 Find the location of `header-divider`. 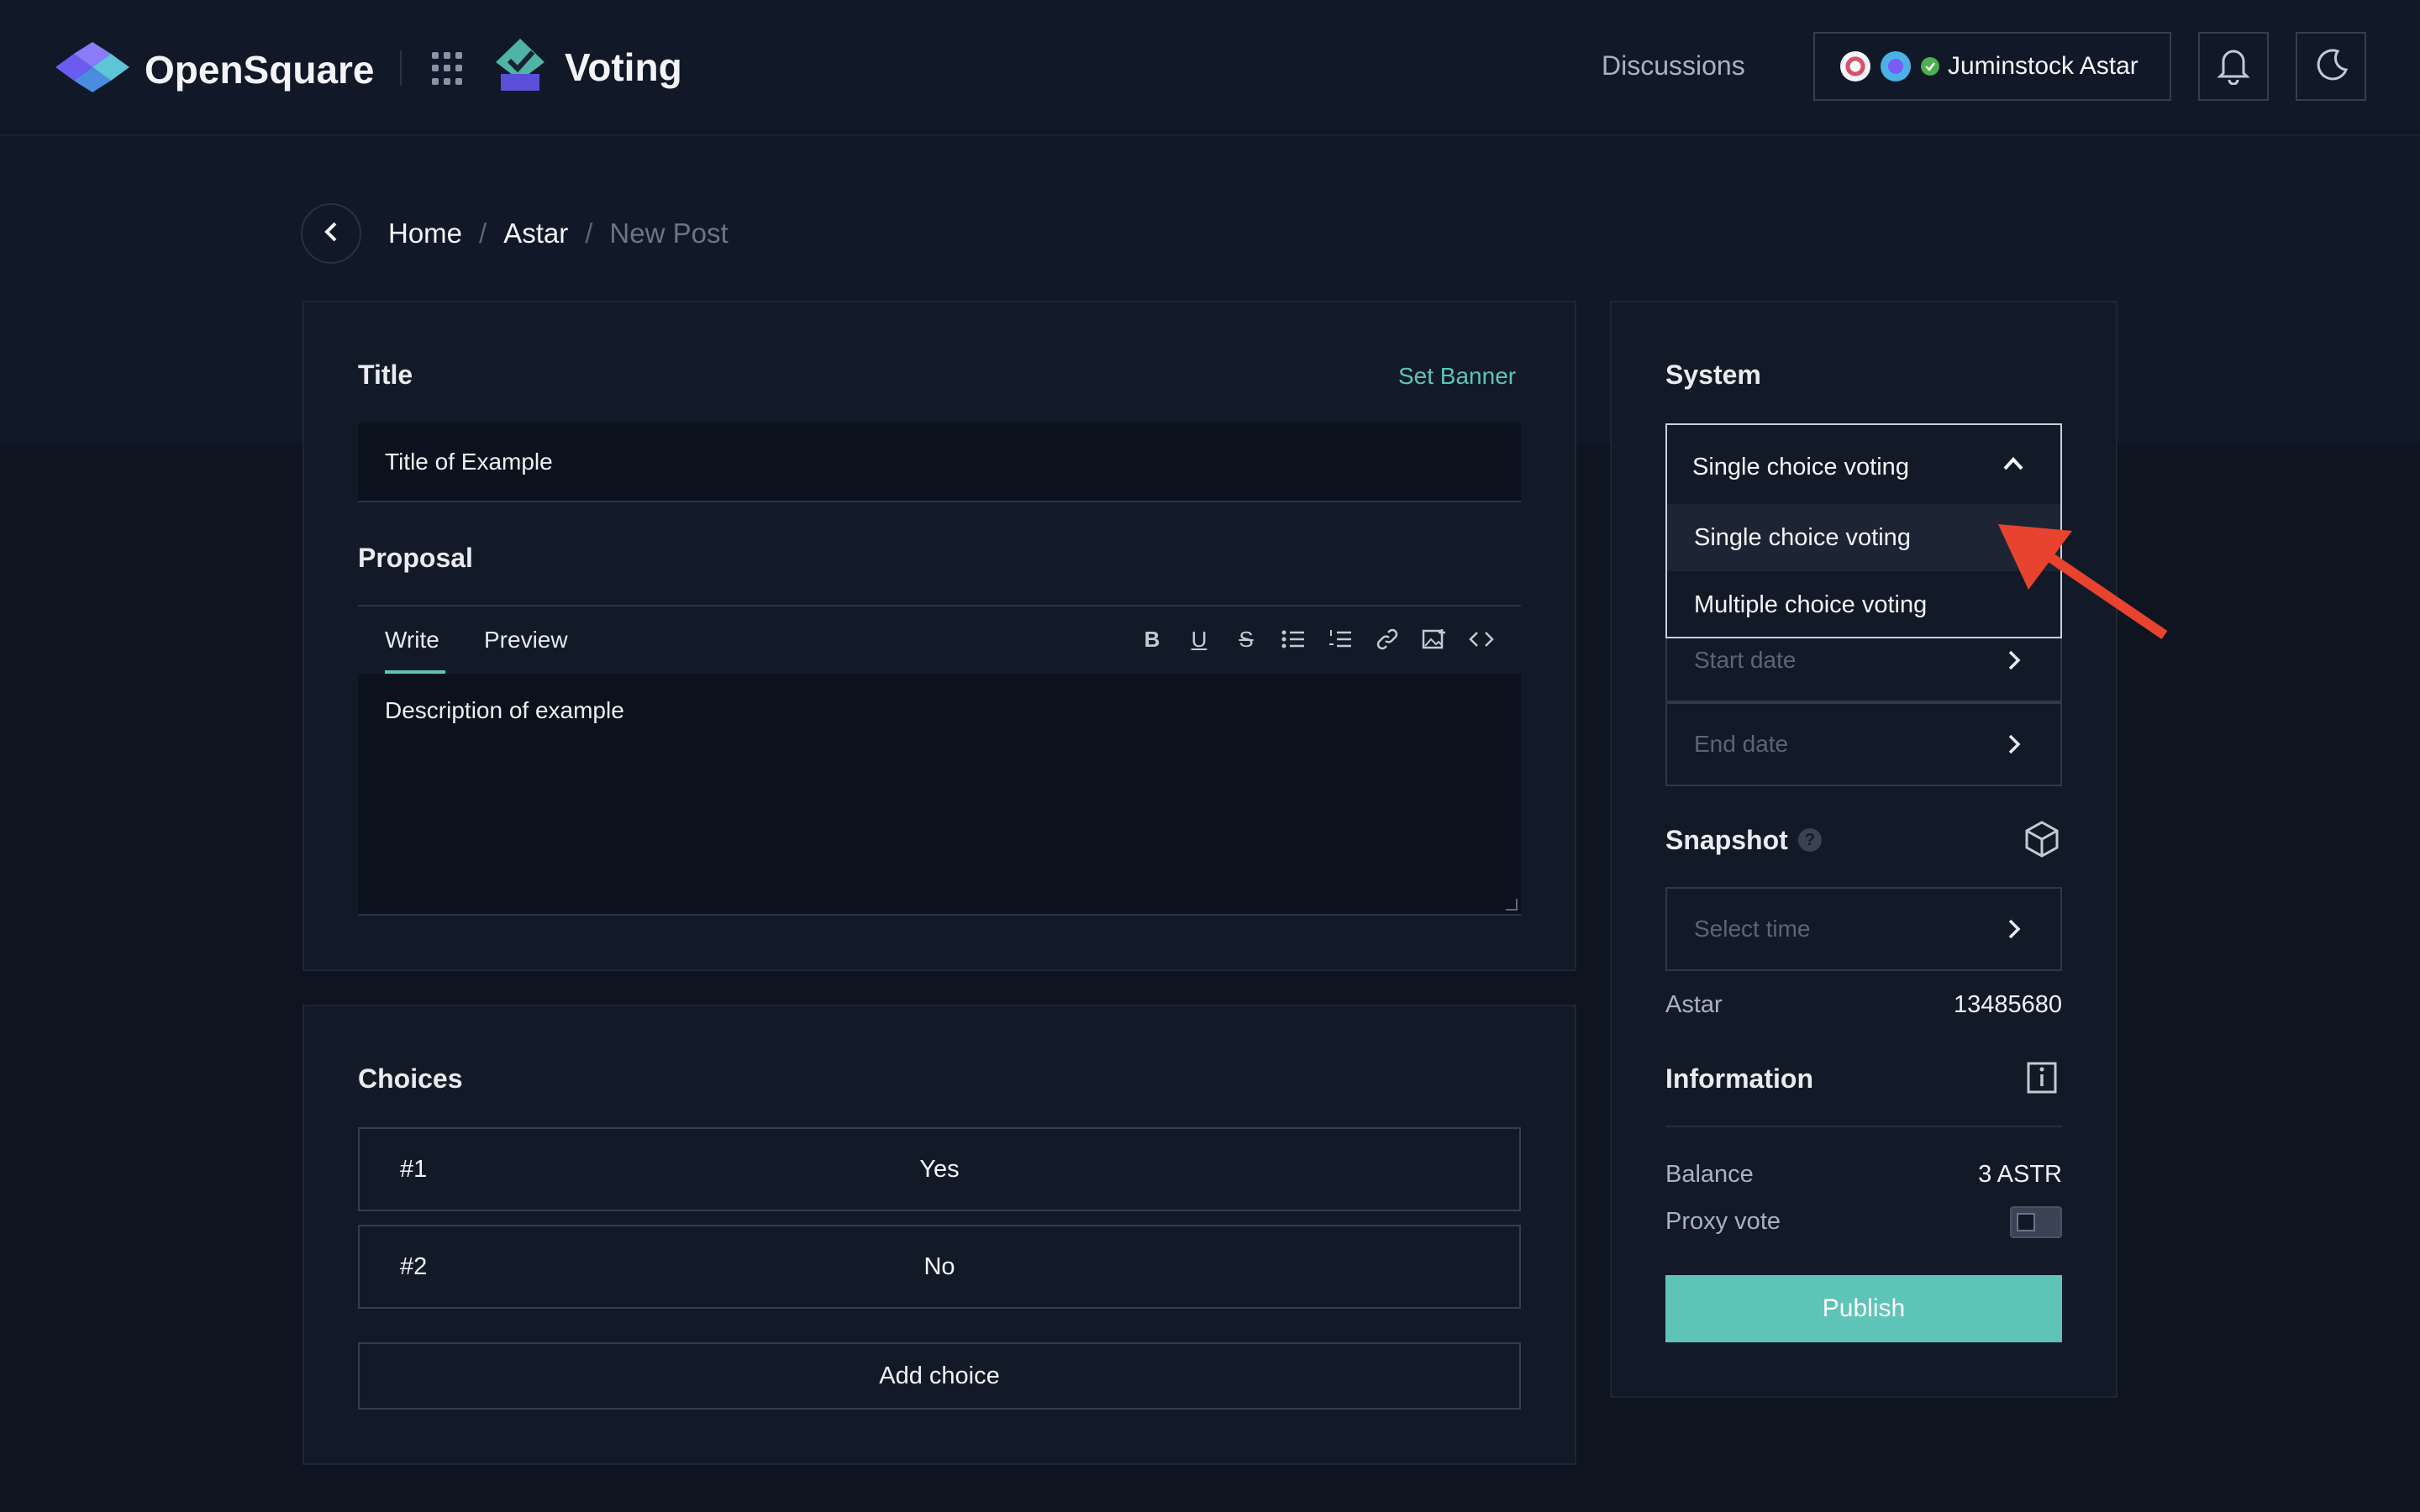

header-divider is located at coordinates (401, 68).